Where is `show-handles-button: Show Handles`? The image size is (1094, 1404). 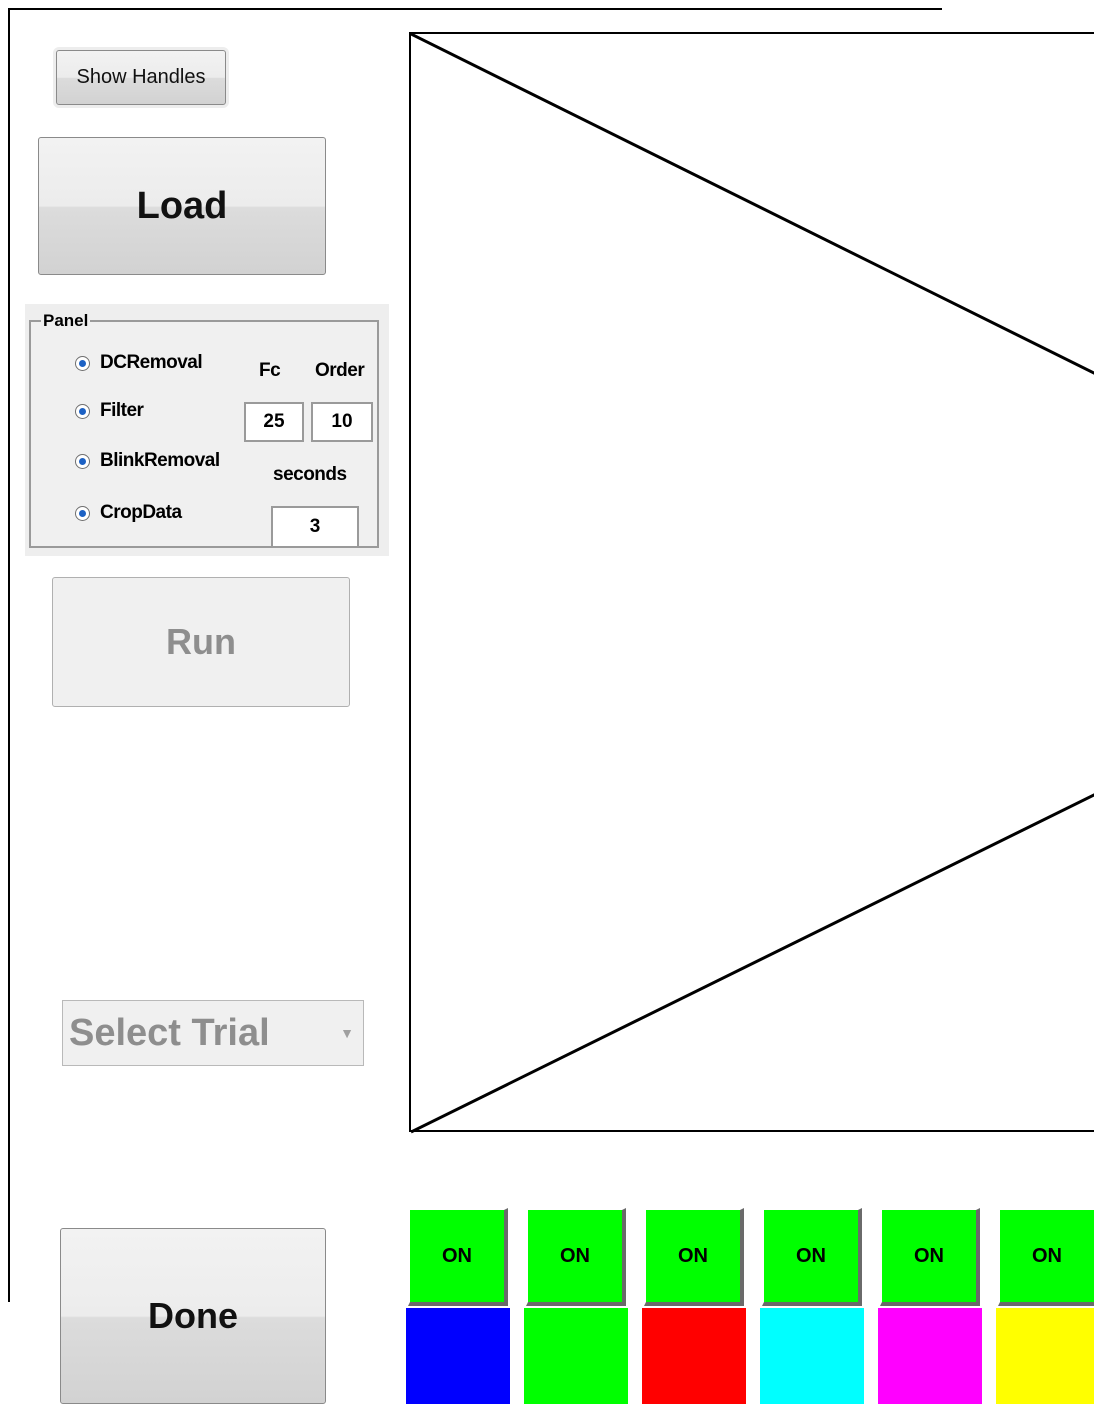
show-handles-button: Show Handles is located at coordinates (141, 77).